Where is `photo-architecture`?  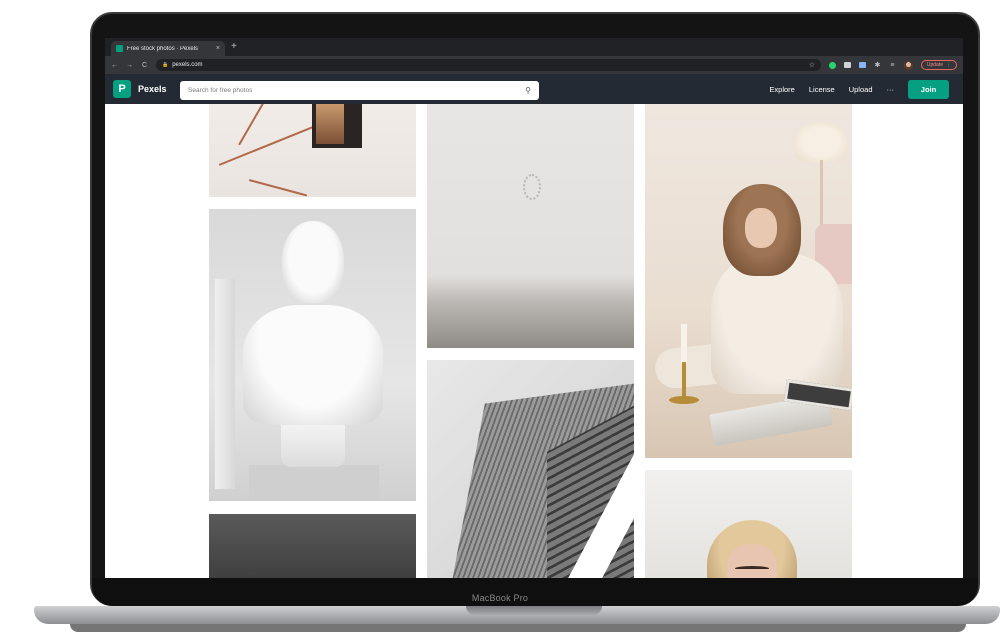 photo-architecture is located at coordinates (530, 469).